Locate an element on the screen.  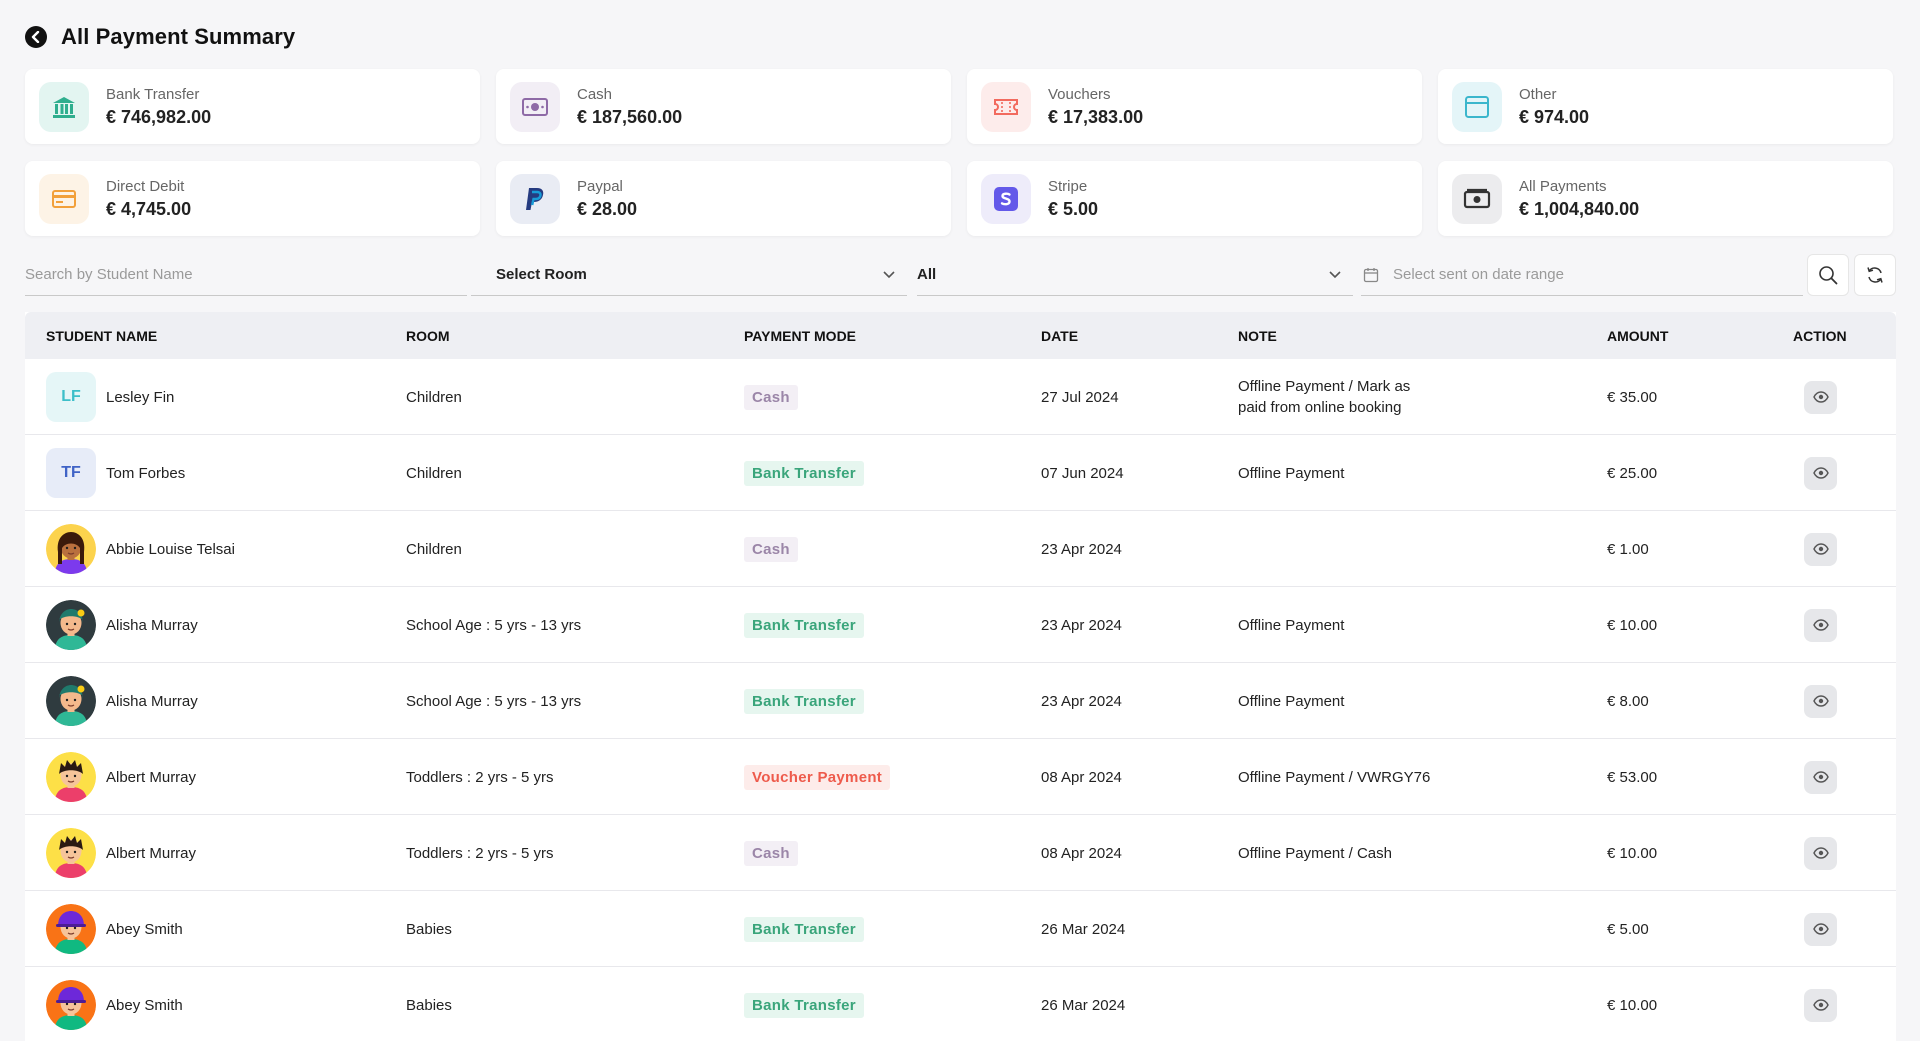
card-icon is located at coordinates (64, 198).